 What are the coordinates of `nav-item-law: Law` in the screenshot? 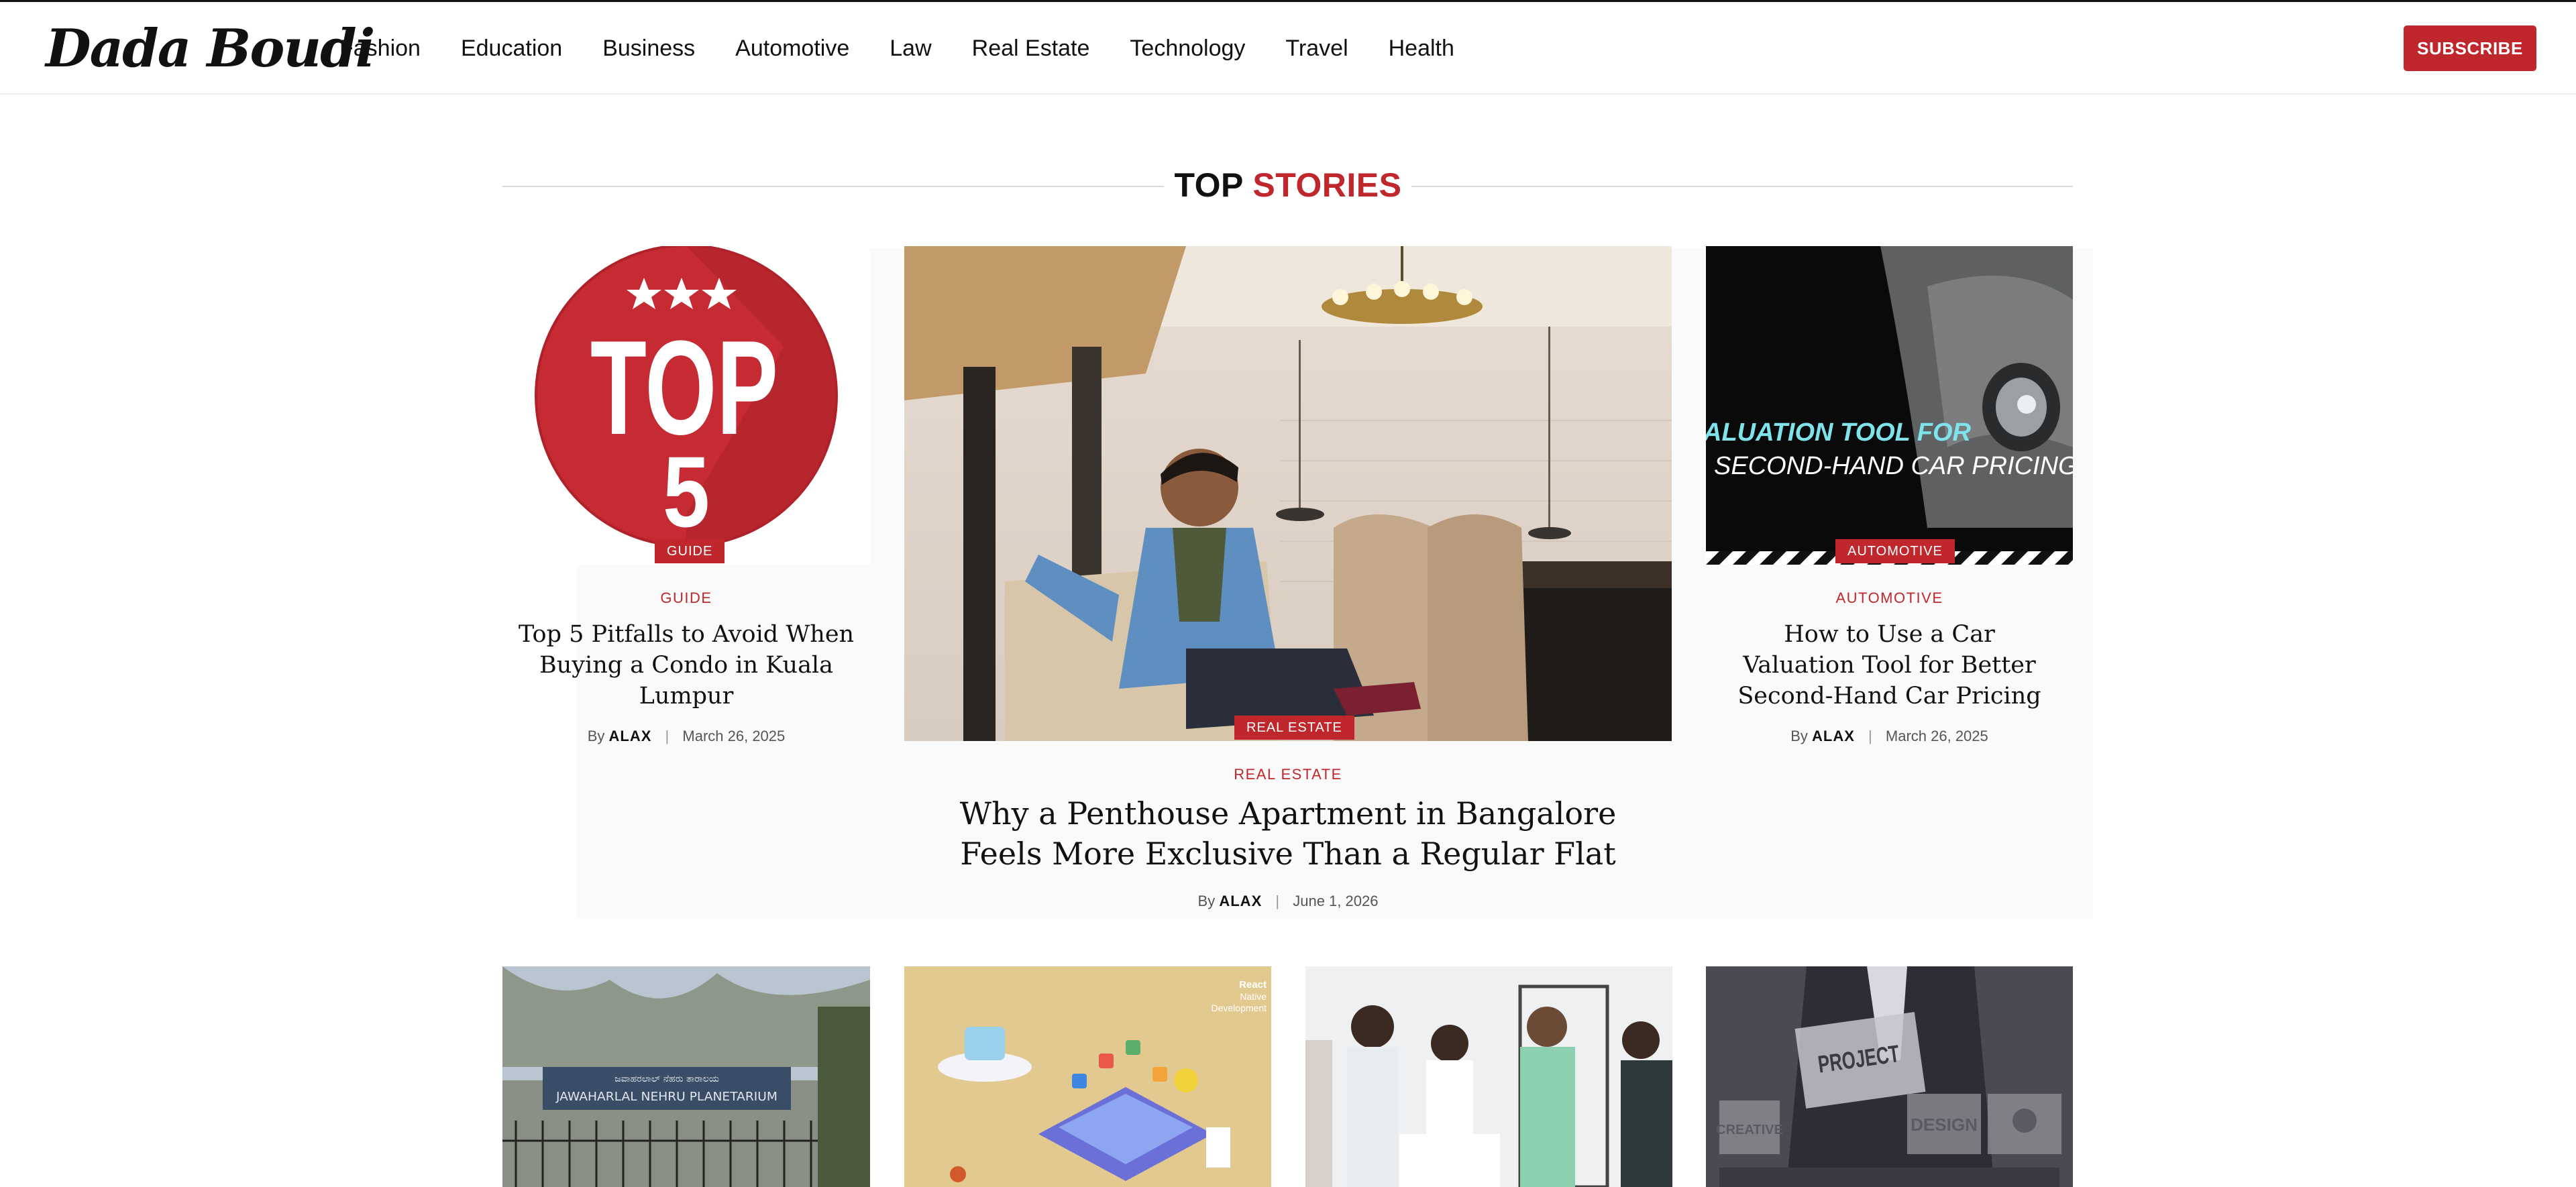 It's located at (910, 49).